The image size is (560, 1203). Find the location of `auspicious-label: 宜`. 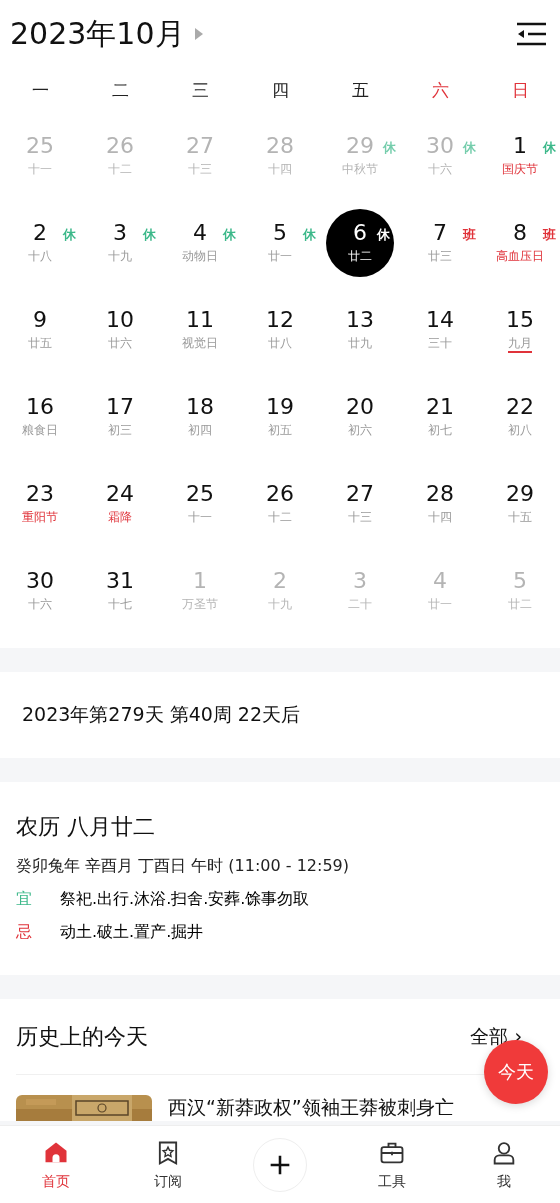

auspicious-label: 宜 is located at coordinates (24, 899).